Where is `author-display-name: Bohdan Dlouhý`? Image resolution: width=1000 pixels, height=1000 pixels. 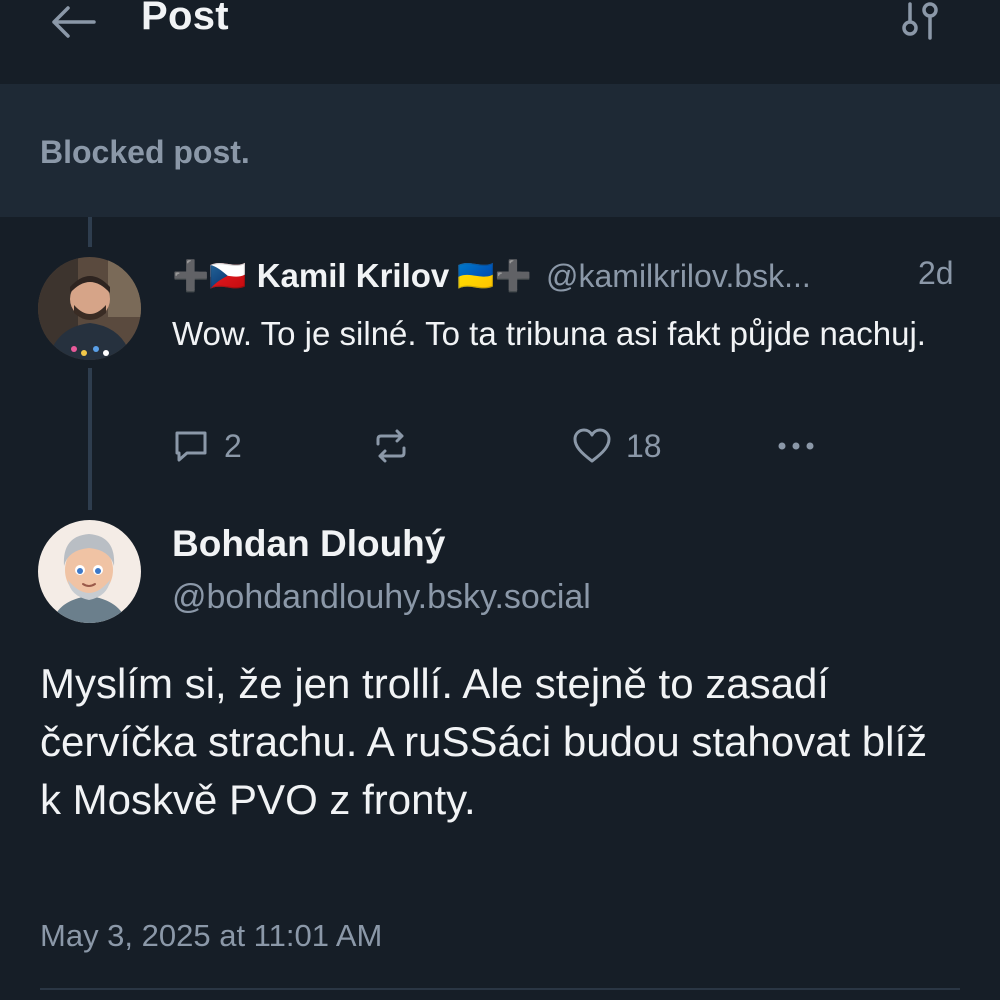
author-display-name: Bohdan Dlouhý is located at coordinates (308, 544).